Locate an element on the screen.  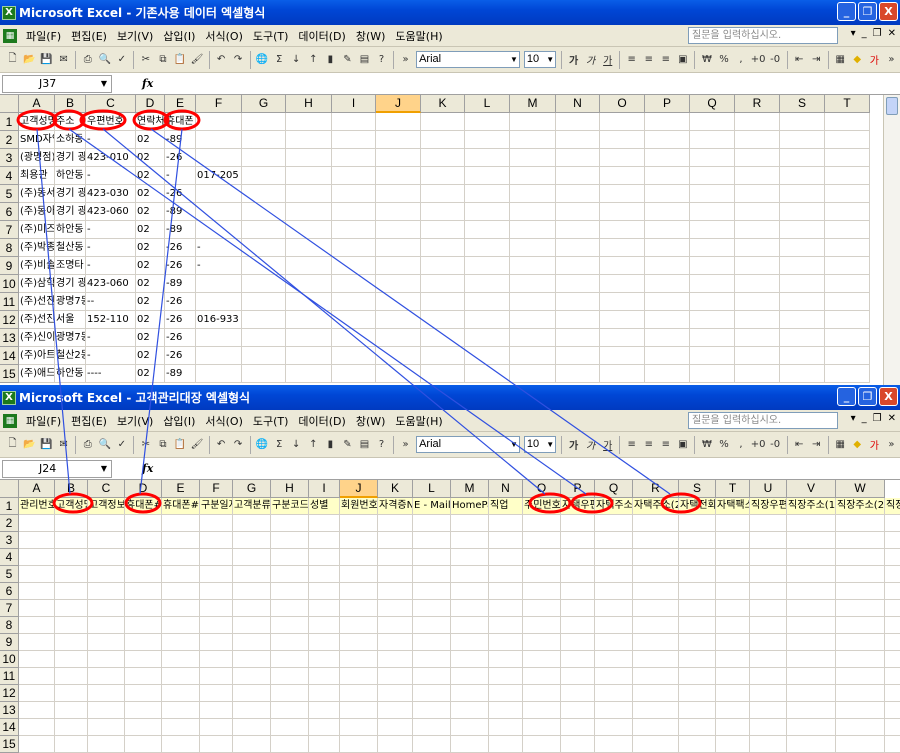
autosum-icon: Σ is located at coordinates (279, 60).